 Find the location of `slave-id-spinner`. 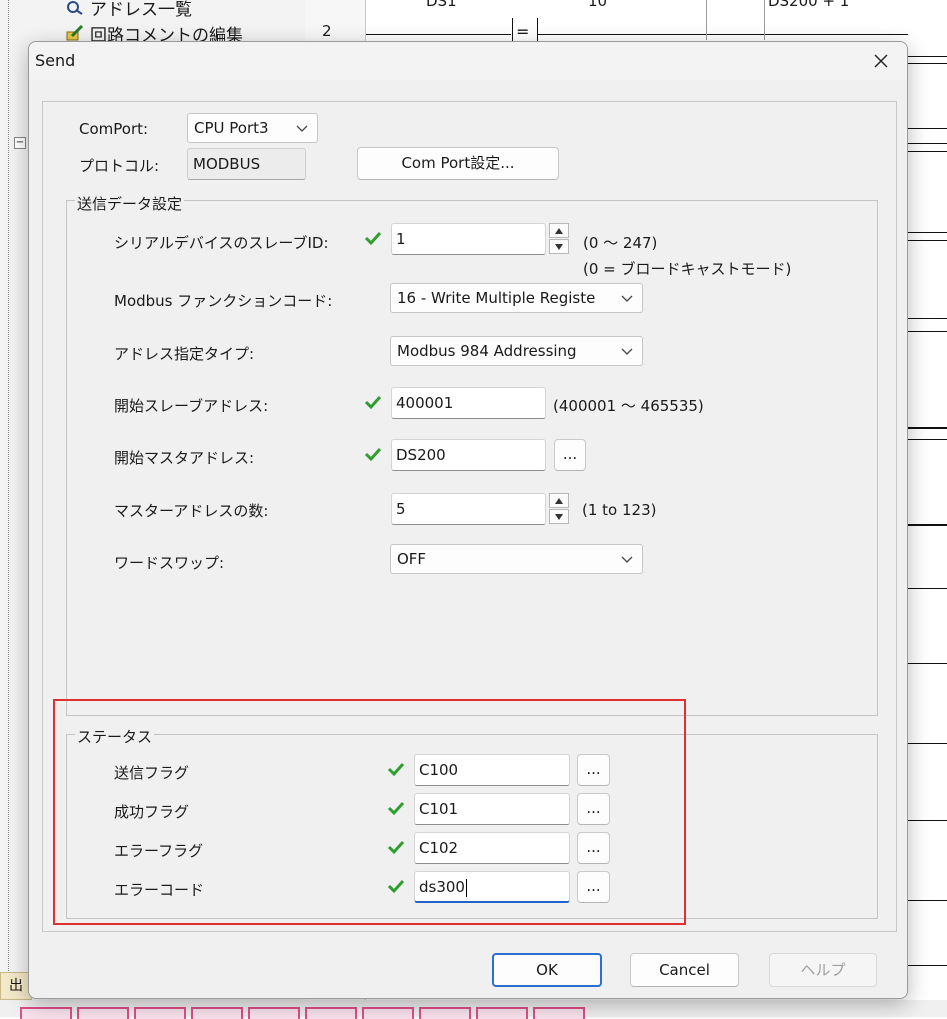

slave-id-spinner is located at coordinates (559, 239).